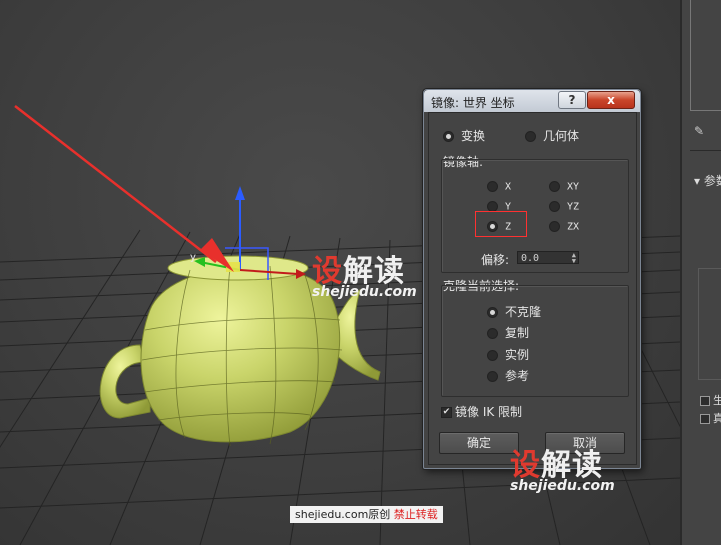 The height and width of the screenshot is (545, 721). Describe the element at coordinates (523, 312) in the screenshot. I see `radio-label: 不克隆` at that location.